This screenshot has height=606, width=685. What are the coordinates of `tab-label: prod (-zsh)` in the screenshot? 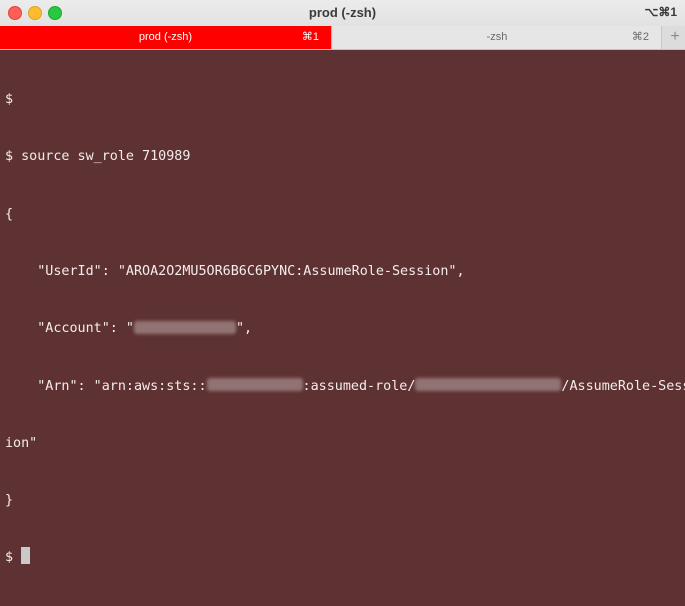 It's located at (165, 37).